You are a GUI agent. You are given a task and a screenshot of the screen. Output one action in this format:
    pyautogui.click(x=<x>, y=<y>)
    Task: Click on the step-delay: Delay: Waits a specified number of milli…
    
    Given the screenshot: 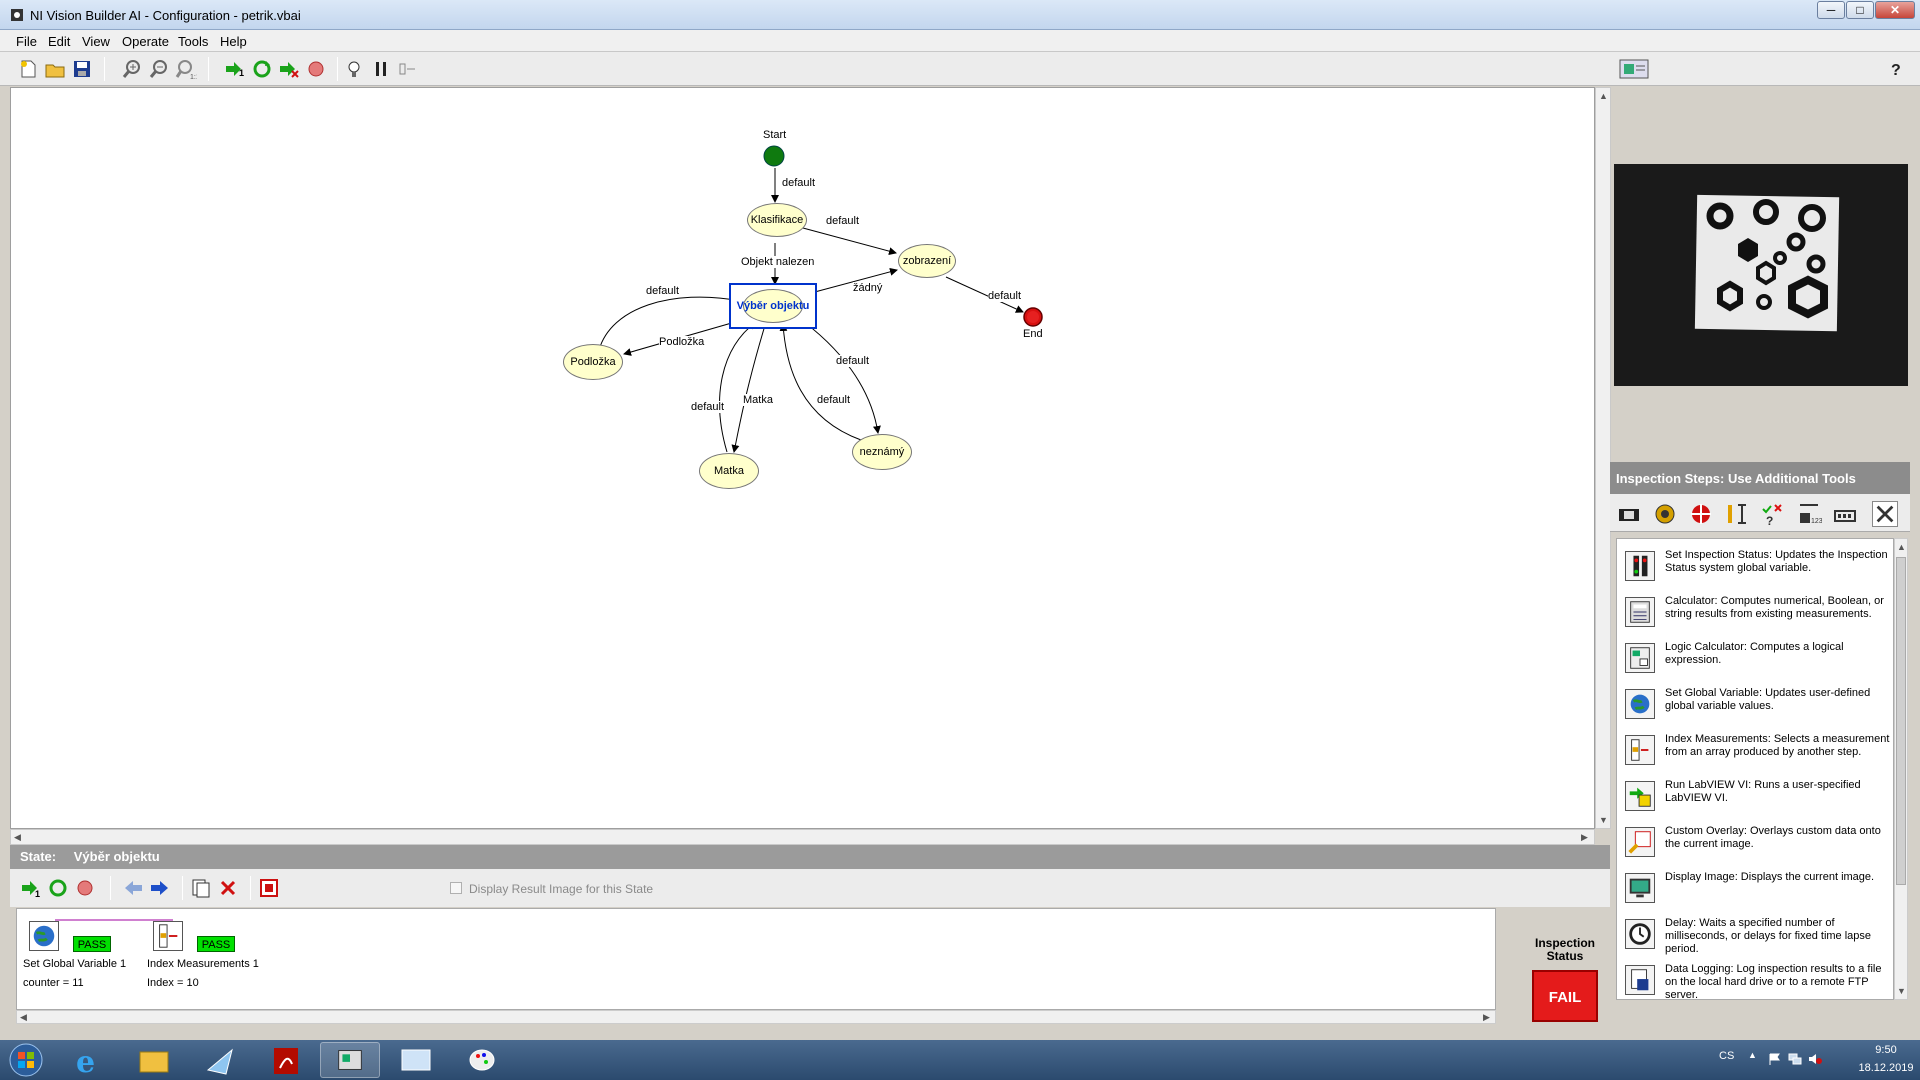 What is the action you would take?
    pyautogui.click(x=1756, y=938)
    